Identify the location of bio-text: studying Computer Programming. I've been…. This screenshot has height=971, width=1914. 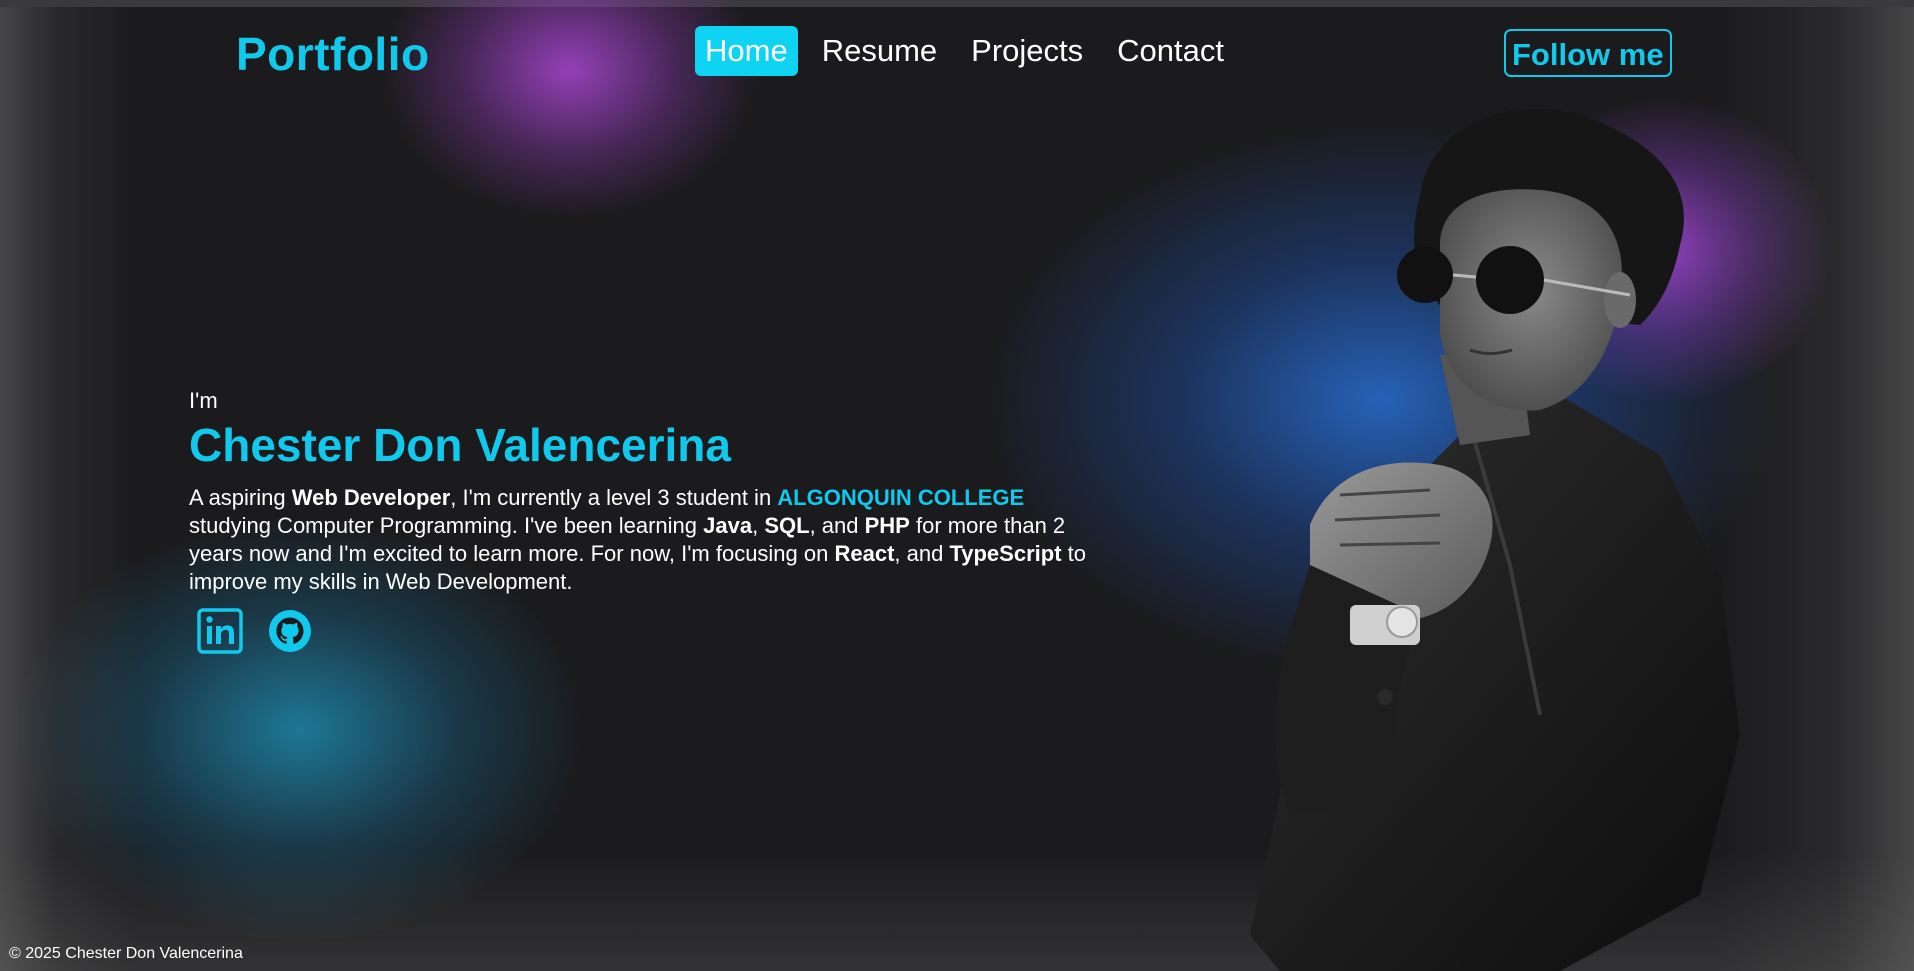
(446, 525).